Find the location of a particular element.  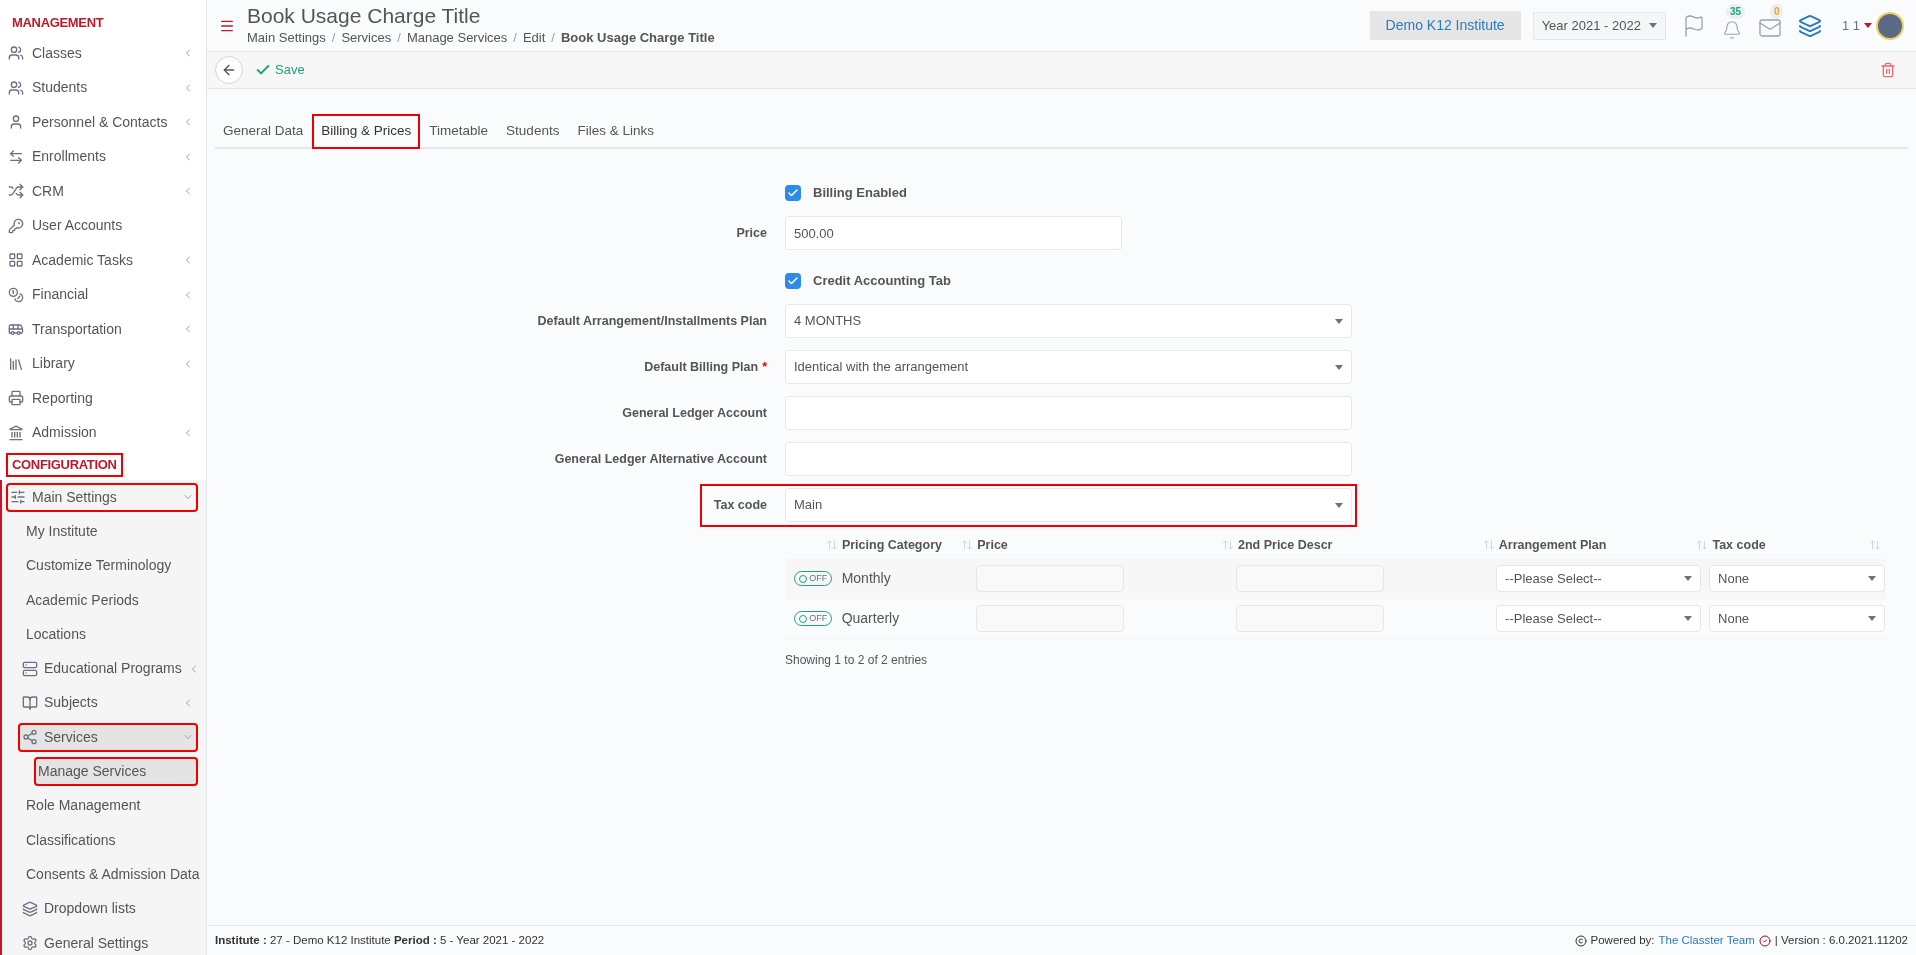

breadcrumb-link: Services is located at coordinates (366, 37).